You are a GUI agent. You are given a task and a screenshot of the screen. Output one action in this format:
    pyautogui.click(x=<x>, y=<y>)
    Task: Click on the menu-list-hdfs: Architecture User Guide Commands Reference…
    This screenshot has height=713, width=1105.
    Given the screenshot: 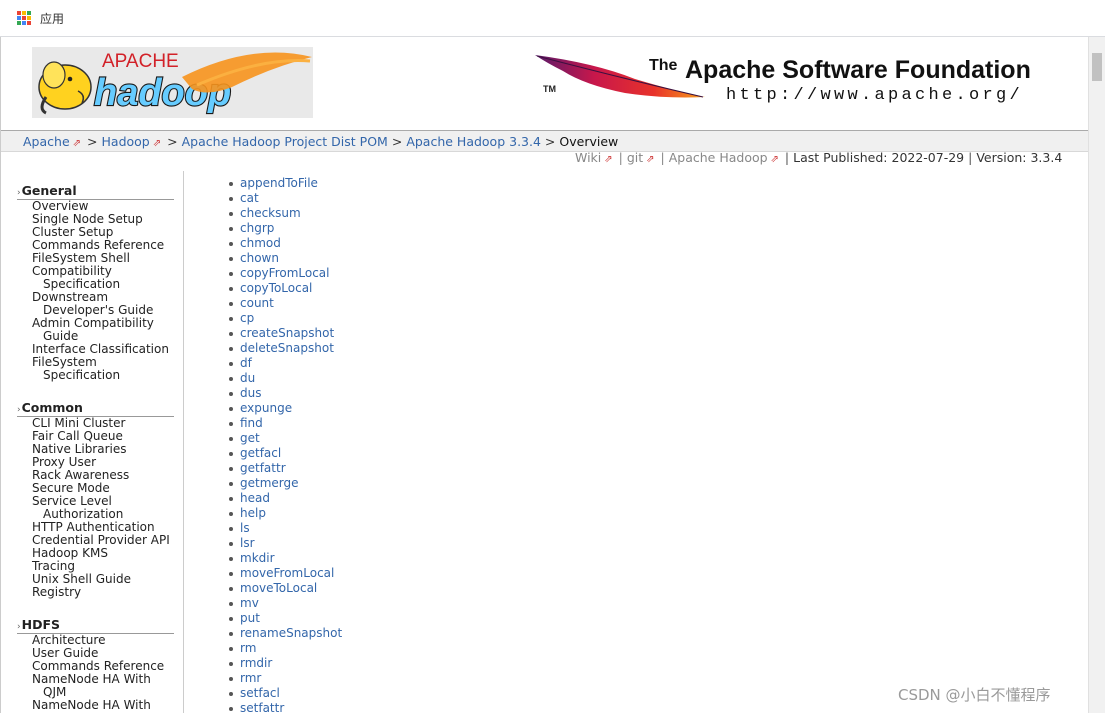 What is the action you would take?
    pyautogui.click(x=100, y=673)
    